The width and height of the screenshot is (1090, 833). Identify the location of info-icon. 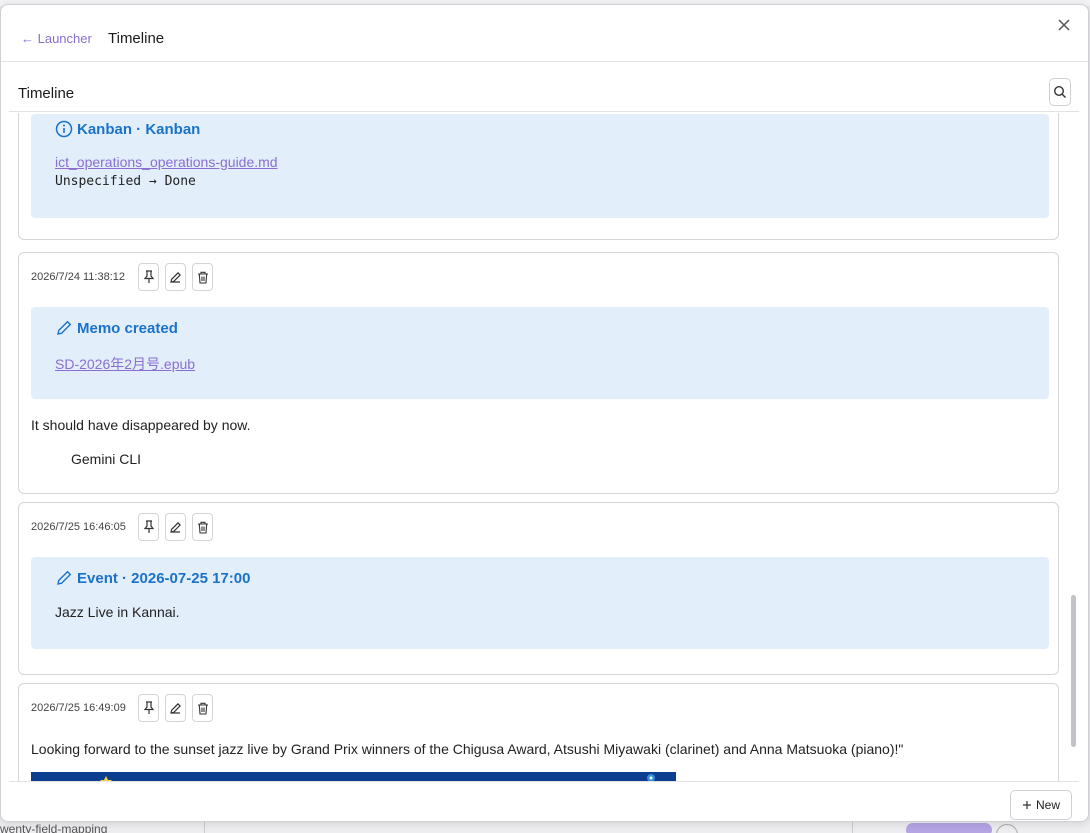
(64, 129).